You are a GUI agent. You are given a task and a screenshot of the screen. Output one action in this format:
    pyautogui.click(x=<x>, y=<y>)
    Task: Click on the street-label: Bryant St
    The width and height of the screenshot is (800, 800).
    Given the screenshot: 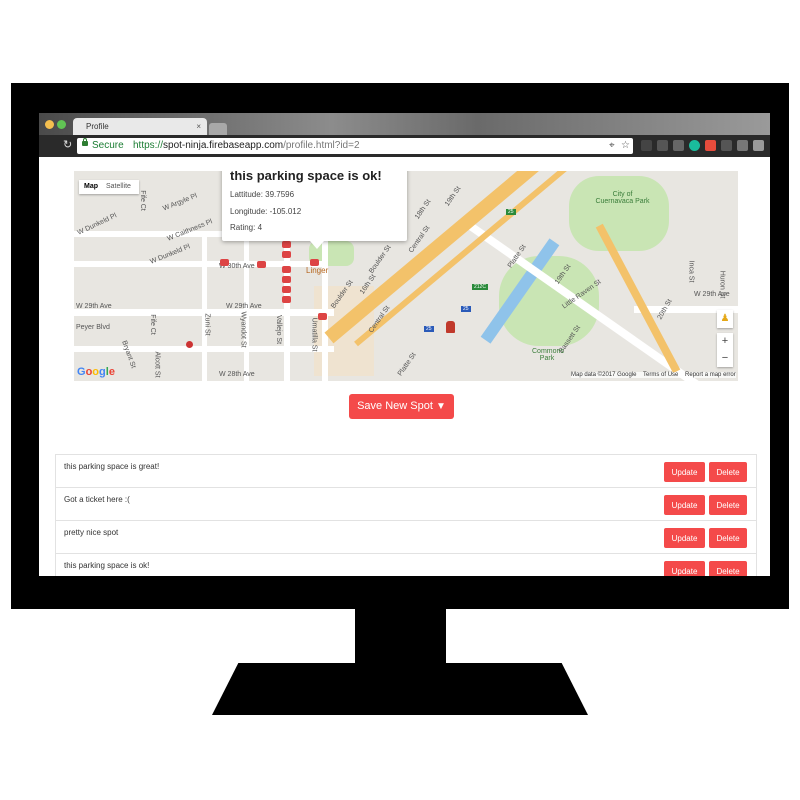 What is the action you would take?
    pyautogui.click(x=128, y=354)
    